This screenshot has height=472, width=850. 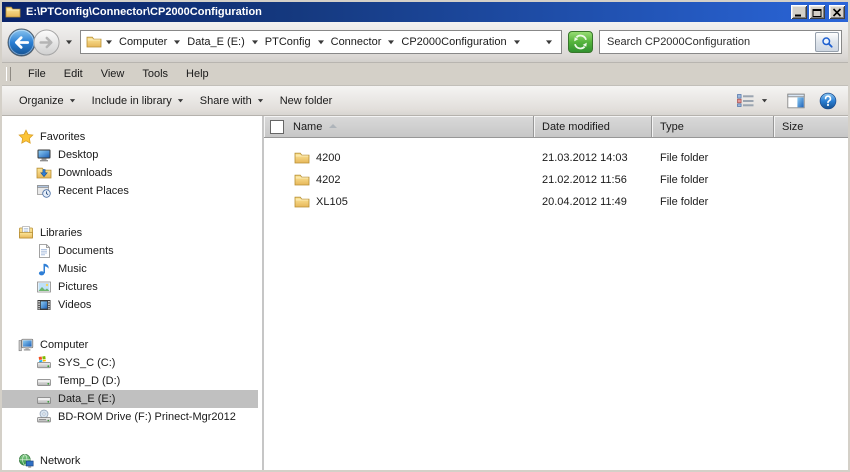 I want to click on maximize-button, so click(x=817, y=12).